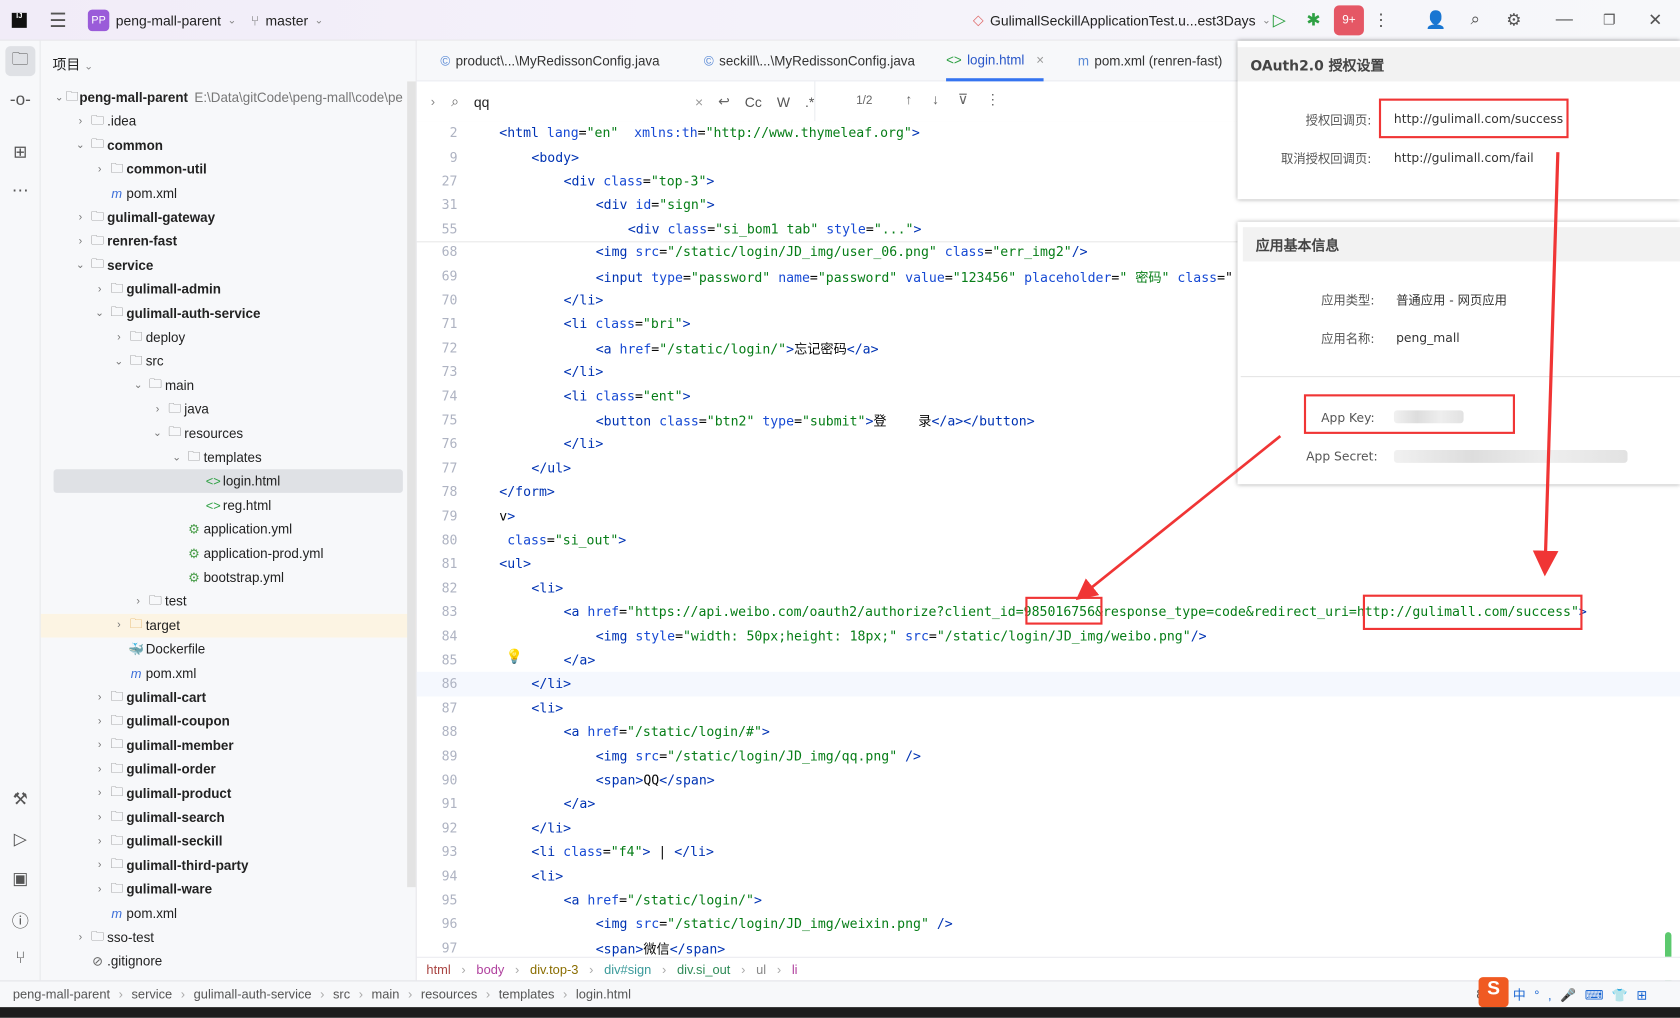 This screenshot has width=1680, height=1018. I want to click on arrow-callback-to-redirect-uri, so click(1546, 364).